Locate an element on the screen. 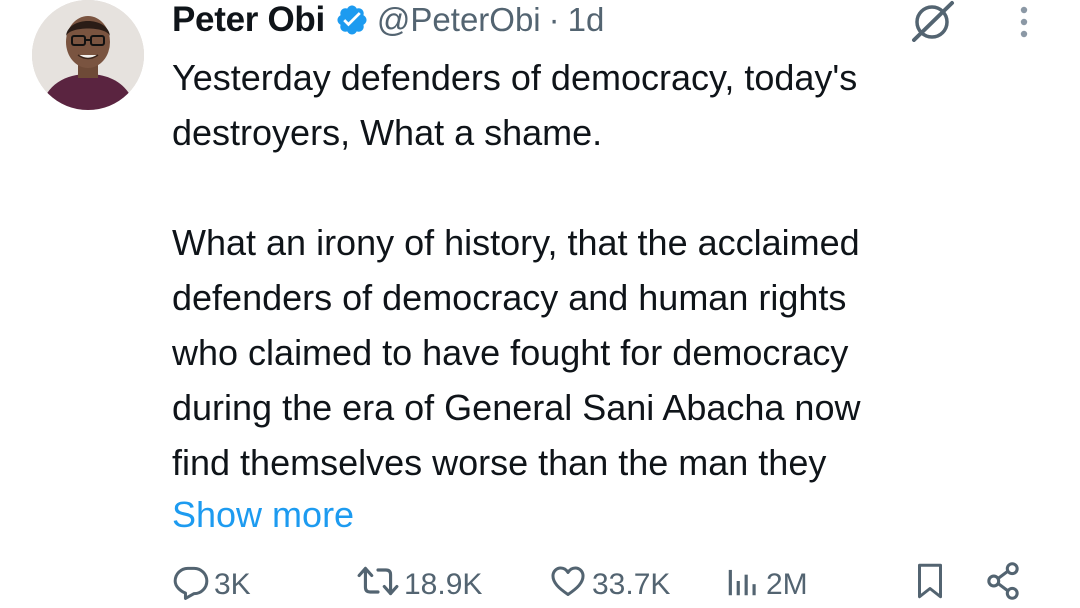 This screenshot has width=1080, height=608. show-more-link: Show more is located at coordinates (263, 514).